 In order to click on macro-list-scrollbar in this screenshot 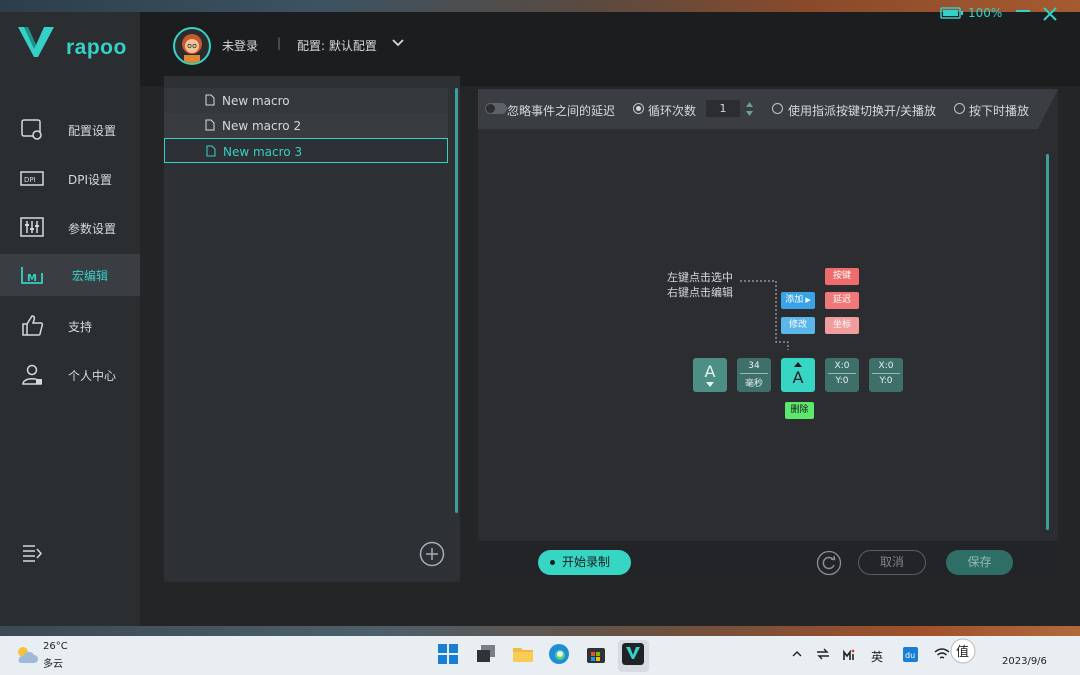, I will do `click(456, 300)`.